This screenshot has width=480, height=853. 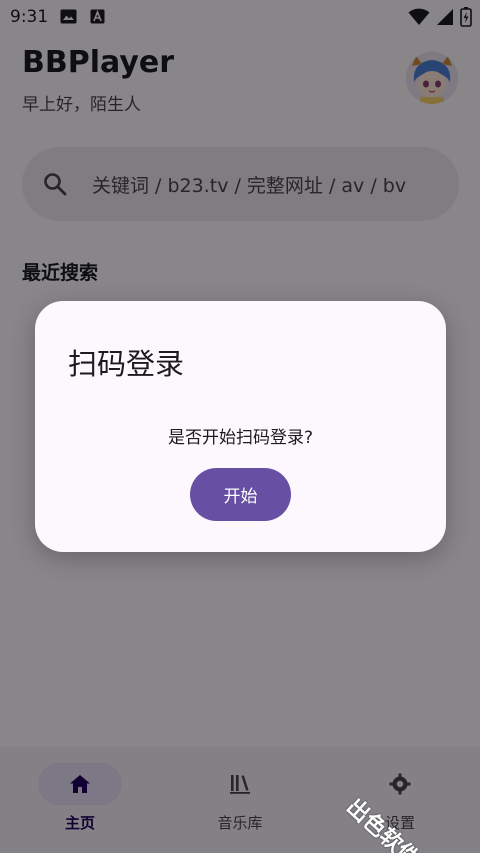 What do you see at coordinates (126, 364) in the screenshot?
I see `dialog-title: 扫码登录` at bounding box center [126, 364].